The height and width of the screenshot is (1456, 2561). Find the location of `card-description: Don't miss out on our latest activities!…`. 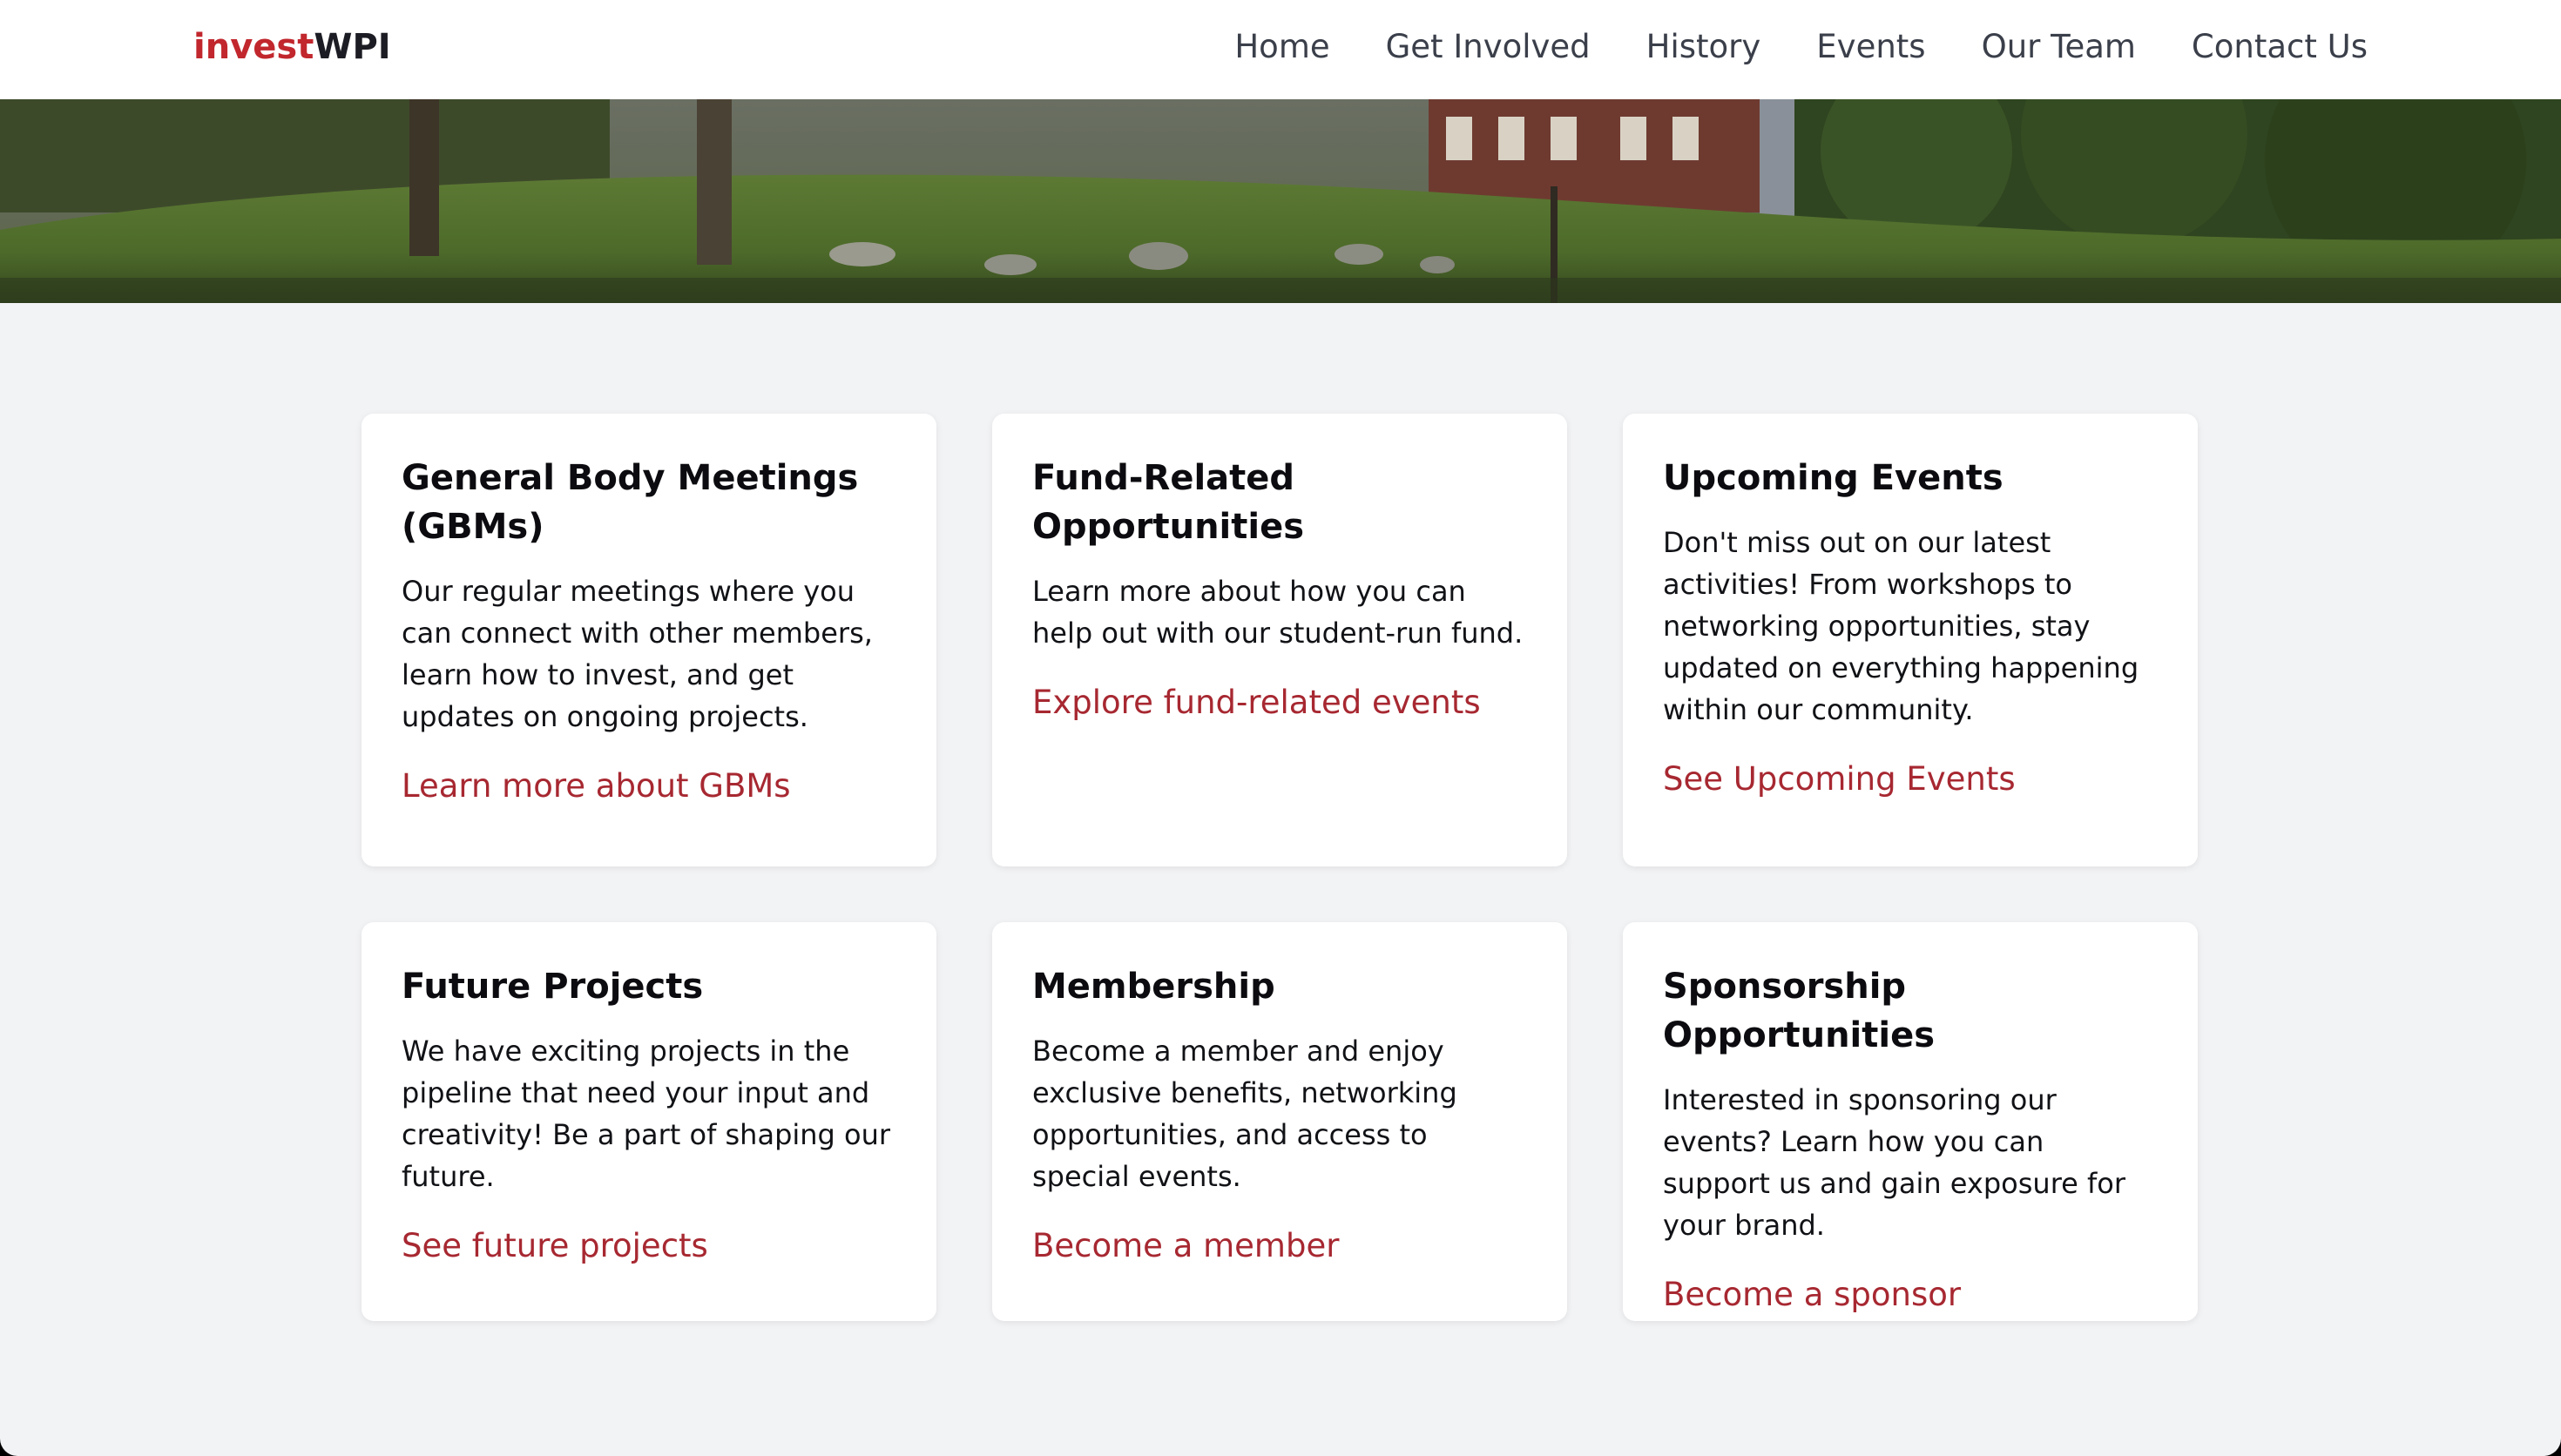

card-description: Don't miss out on our latest activities!… is located at coordinates (1901, 626).